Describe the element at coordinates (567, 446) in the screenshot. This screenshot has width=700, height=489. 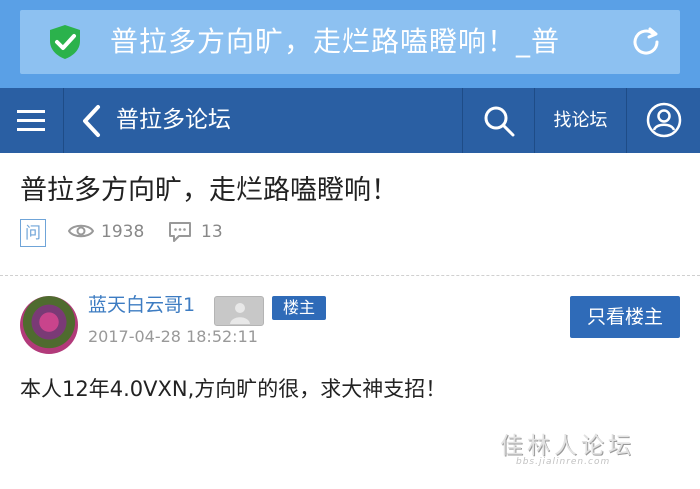
I see `watermark-logo: 佳林人论坛` at that location.